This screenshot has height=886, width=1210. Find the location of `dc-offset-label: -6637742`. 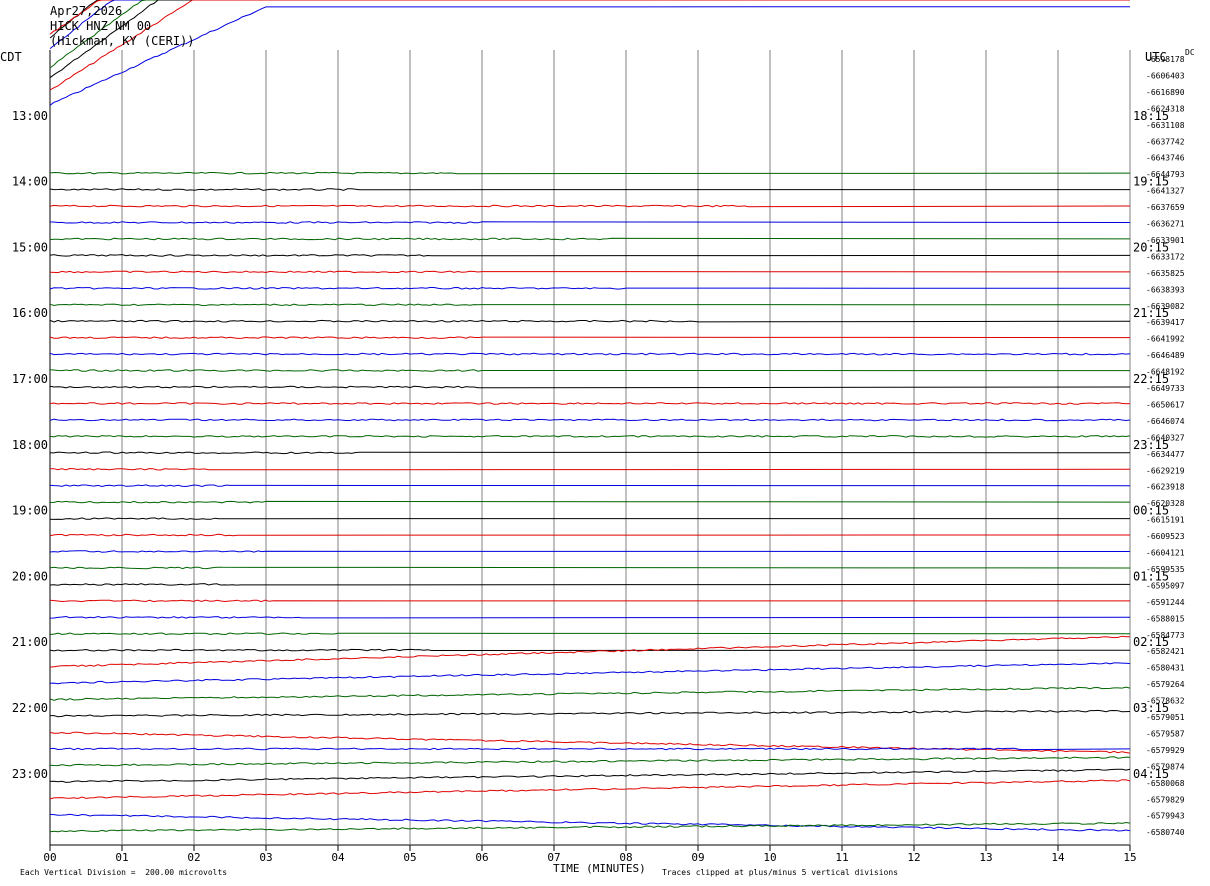

dc-offset-label: -6637742 is located at coordinates (1165, 141).